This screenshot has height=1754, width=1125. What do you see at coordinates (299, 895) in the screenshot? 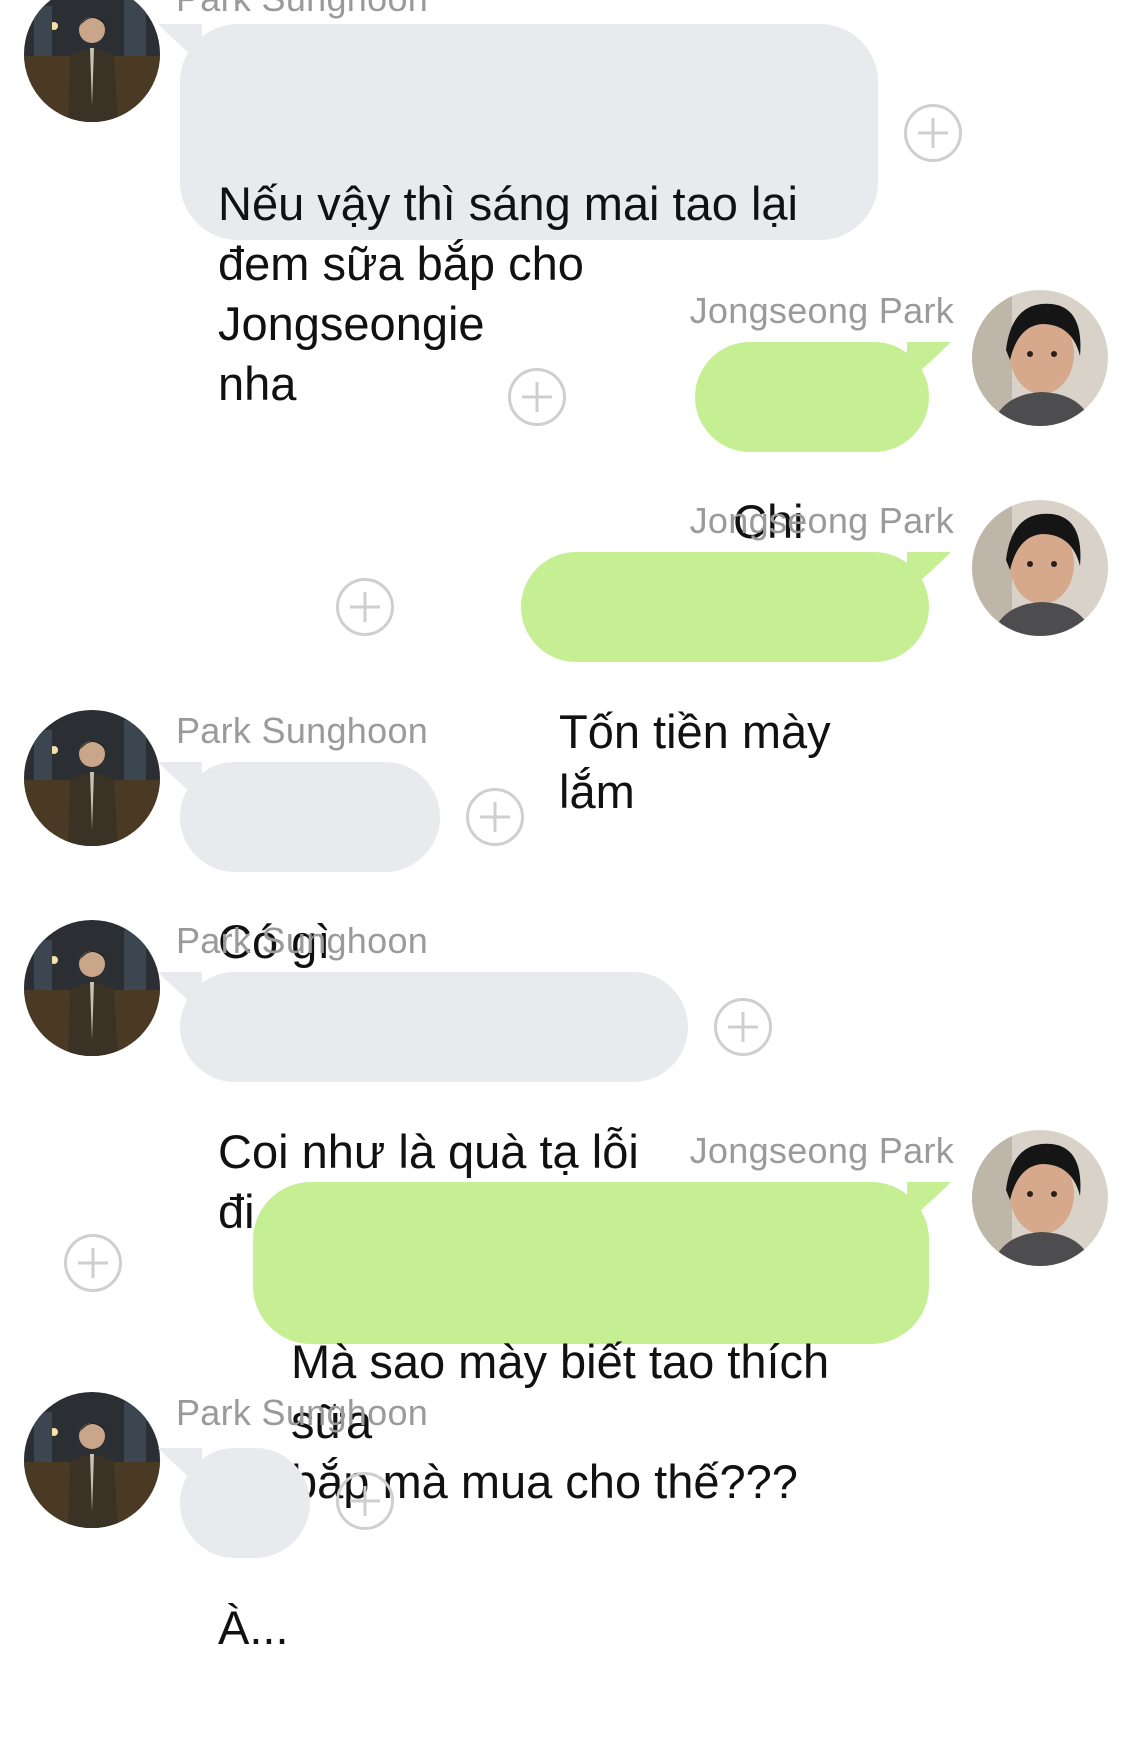
I see `message-bubble: Có gì đâu` at bounding box center [299, 895].